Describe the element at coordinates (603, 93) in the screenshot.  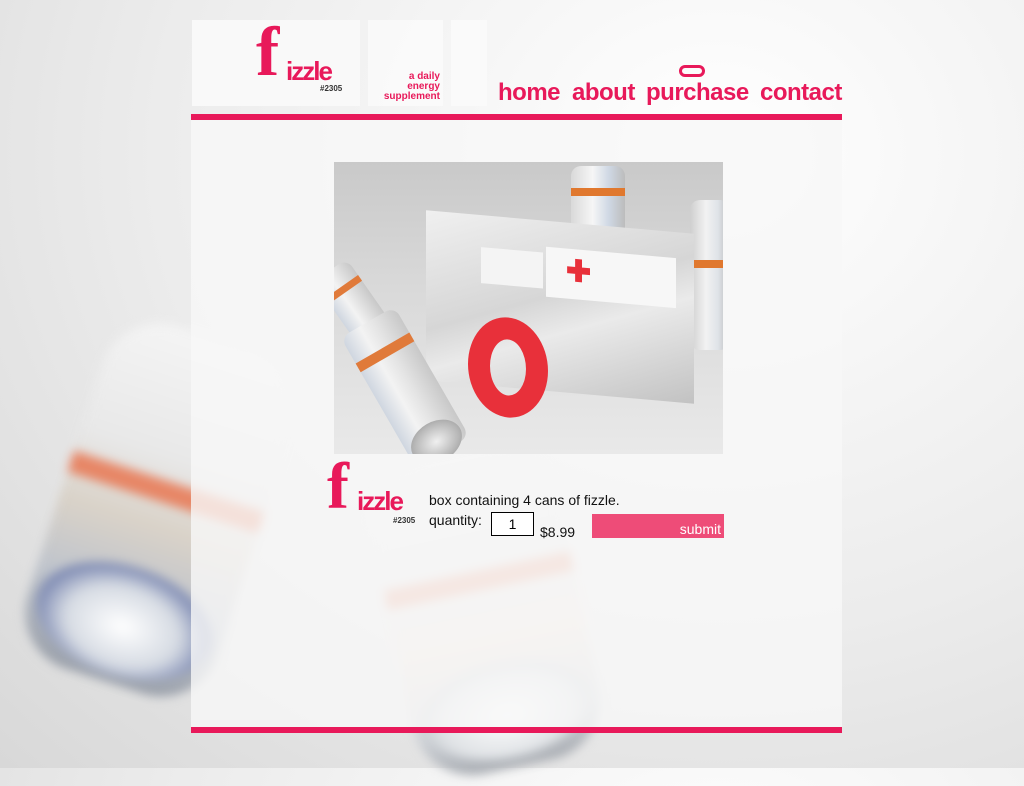
I see `nav-about: about` at that location.